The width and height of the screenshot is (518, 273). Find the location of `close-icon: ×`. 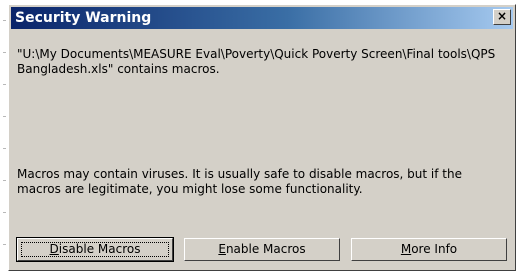

close-icon: × is located at coordinates (502, 16).